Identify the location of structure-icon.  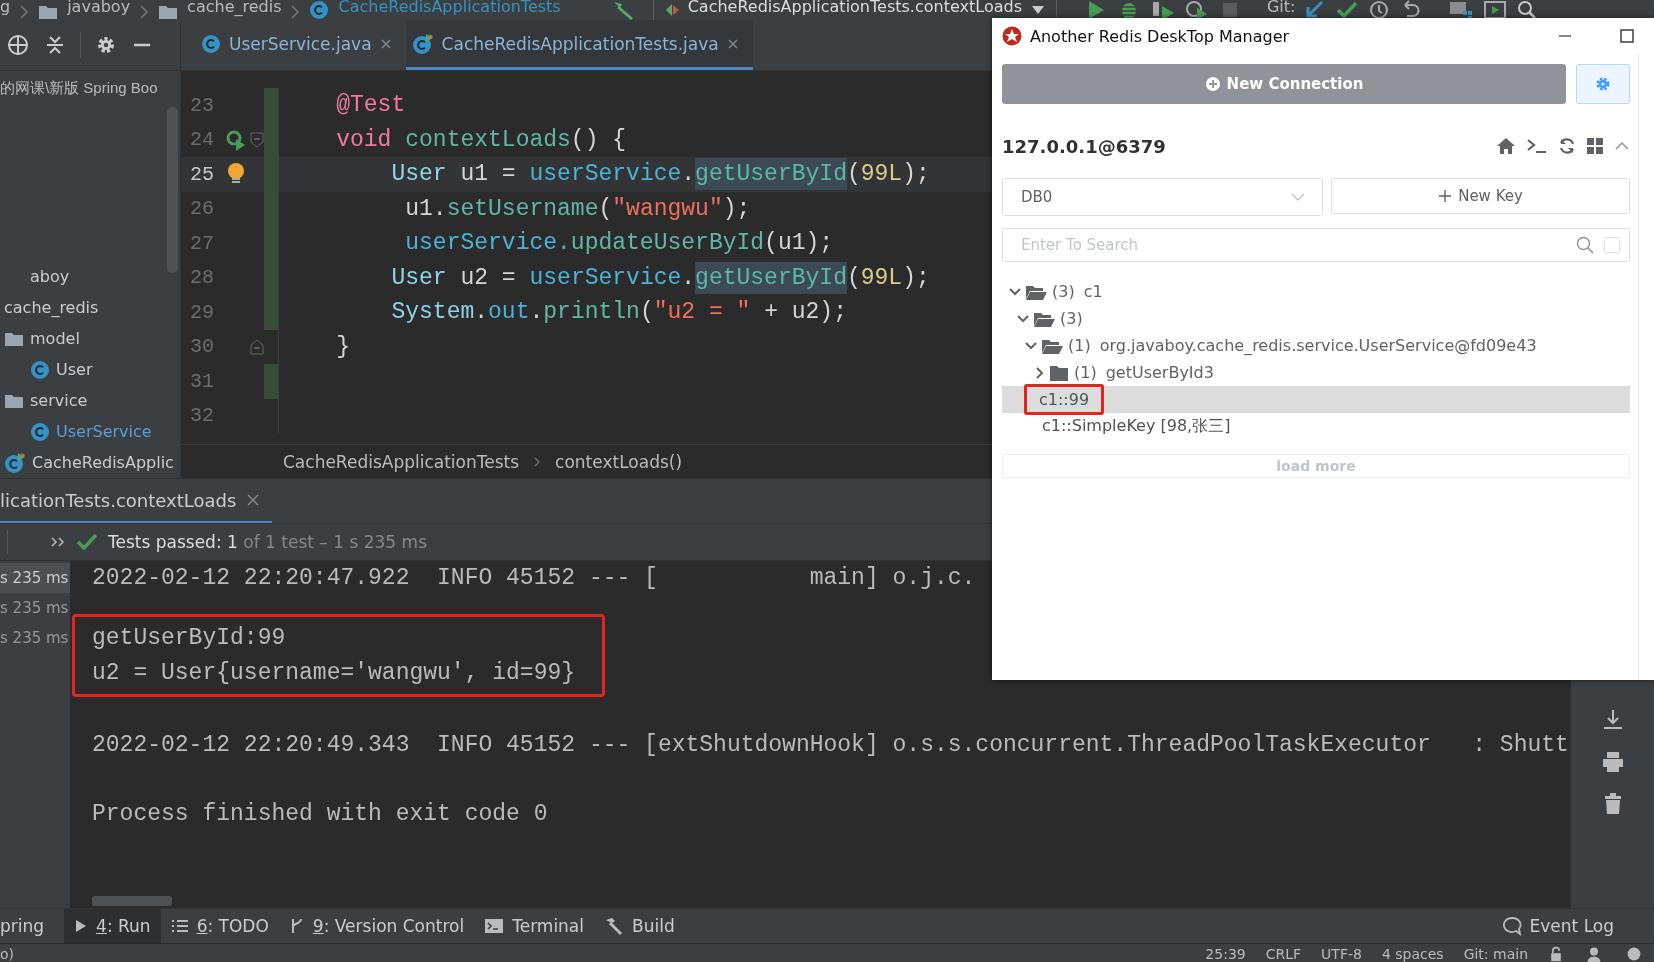
(1461, 10).